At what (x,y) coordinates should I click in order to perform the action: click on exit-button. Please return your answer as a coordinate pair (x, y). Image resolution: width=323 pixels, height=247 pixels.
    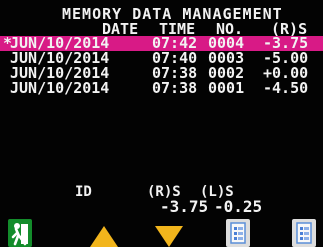
    Looking at the image, I should click on (20, 233).